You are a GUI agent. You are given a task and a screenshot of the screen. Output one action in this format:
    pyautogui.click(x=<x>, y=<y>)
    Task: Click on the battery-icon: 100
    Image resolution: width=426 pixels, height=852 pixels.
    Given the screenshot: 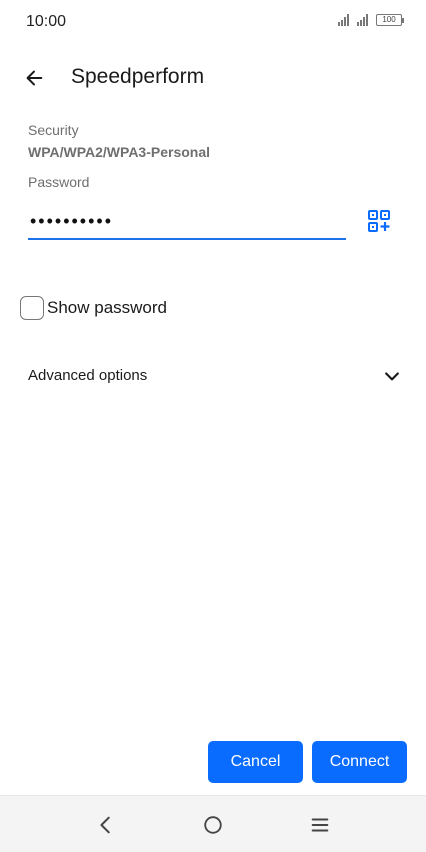 What is the action you would take?
    pyautogui.click(x=390, y=20)
    